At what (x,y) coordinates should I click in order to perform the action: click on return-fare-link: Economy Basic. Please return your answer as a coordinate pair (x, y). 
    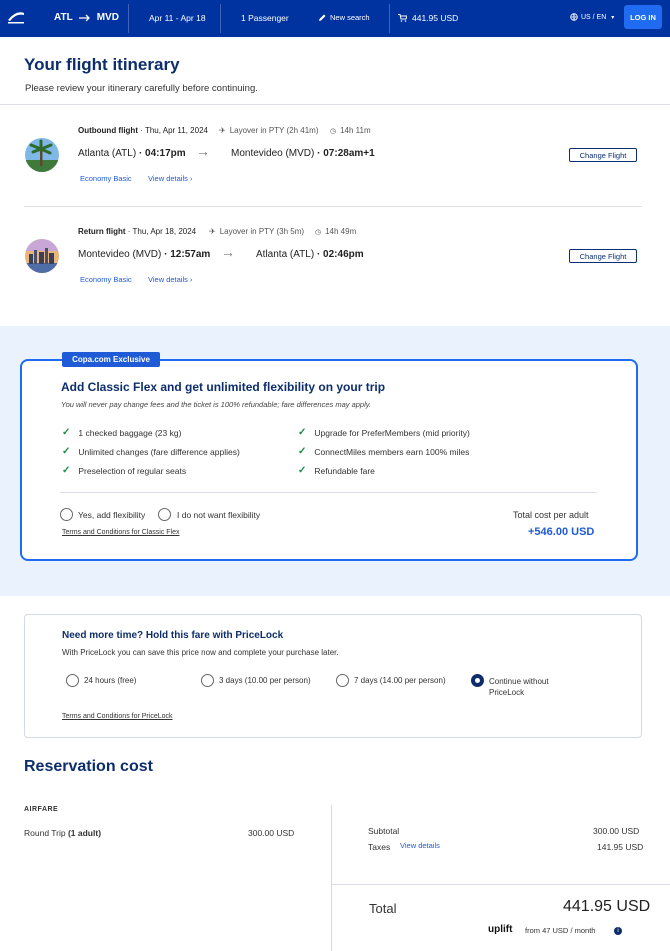
    Looking at the image, I should click on (106, 279).